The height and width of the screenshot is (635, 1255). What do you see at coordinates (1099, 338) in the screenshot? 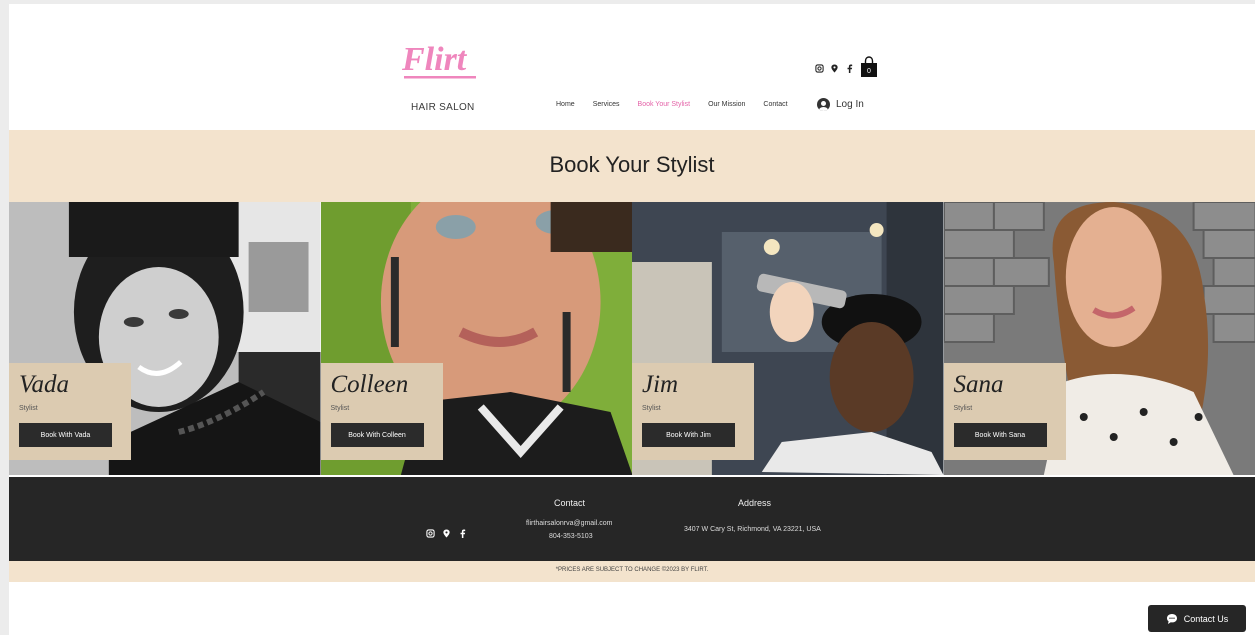
I see `stylist-card-sana: Sana Stylist Book With Sana` at bounding box center [1099, 338].